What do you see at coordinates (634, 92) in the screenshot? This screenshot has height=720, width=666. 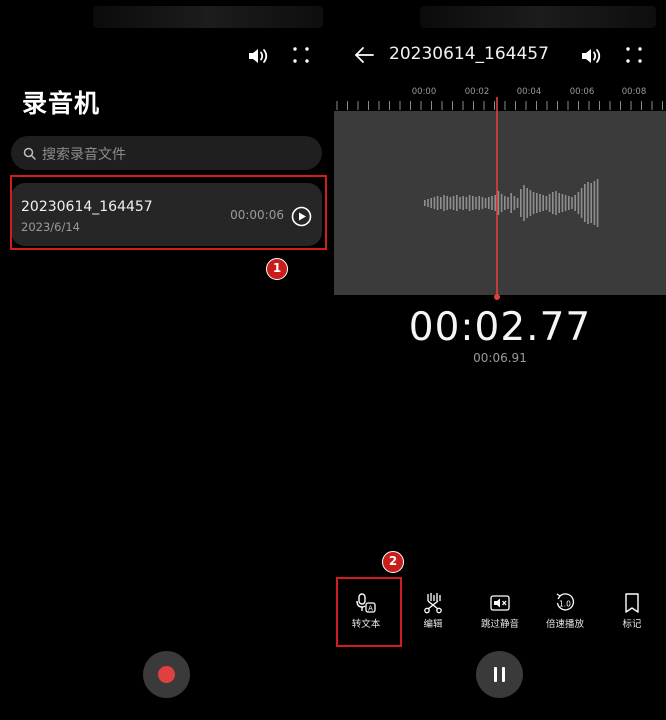 I see `ruler-label: 00:08` at bounding box center [634, 92].